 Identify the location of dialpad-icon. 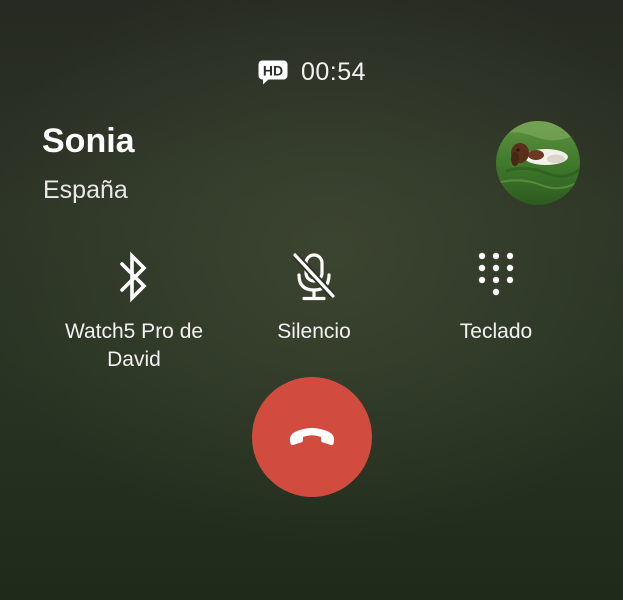
(496, 277).